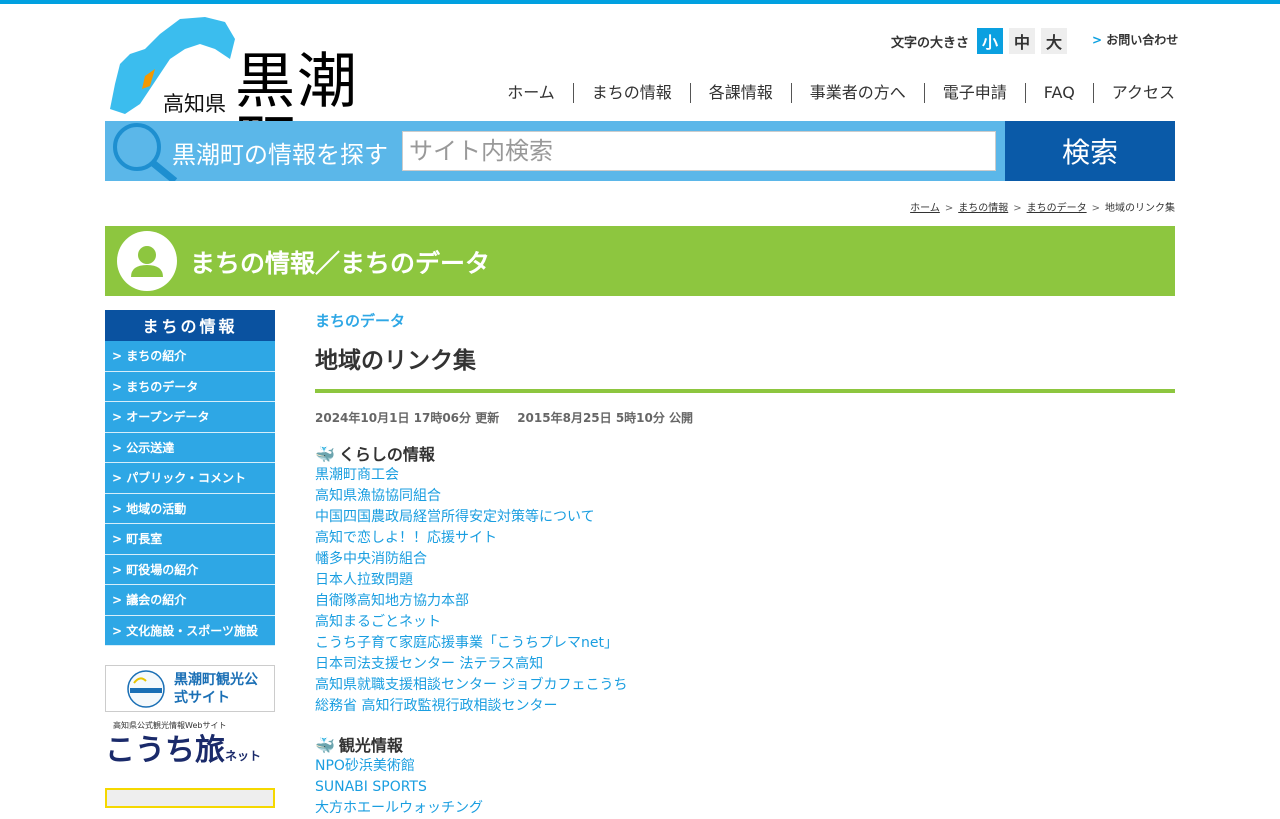  I want to click on breadcrumb: ホーム > まちの情報 > まちのデータ > 地域のリンク集, so click(1042, 206).